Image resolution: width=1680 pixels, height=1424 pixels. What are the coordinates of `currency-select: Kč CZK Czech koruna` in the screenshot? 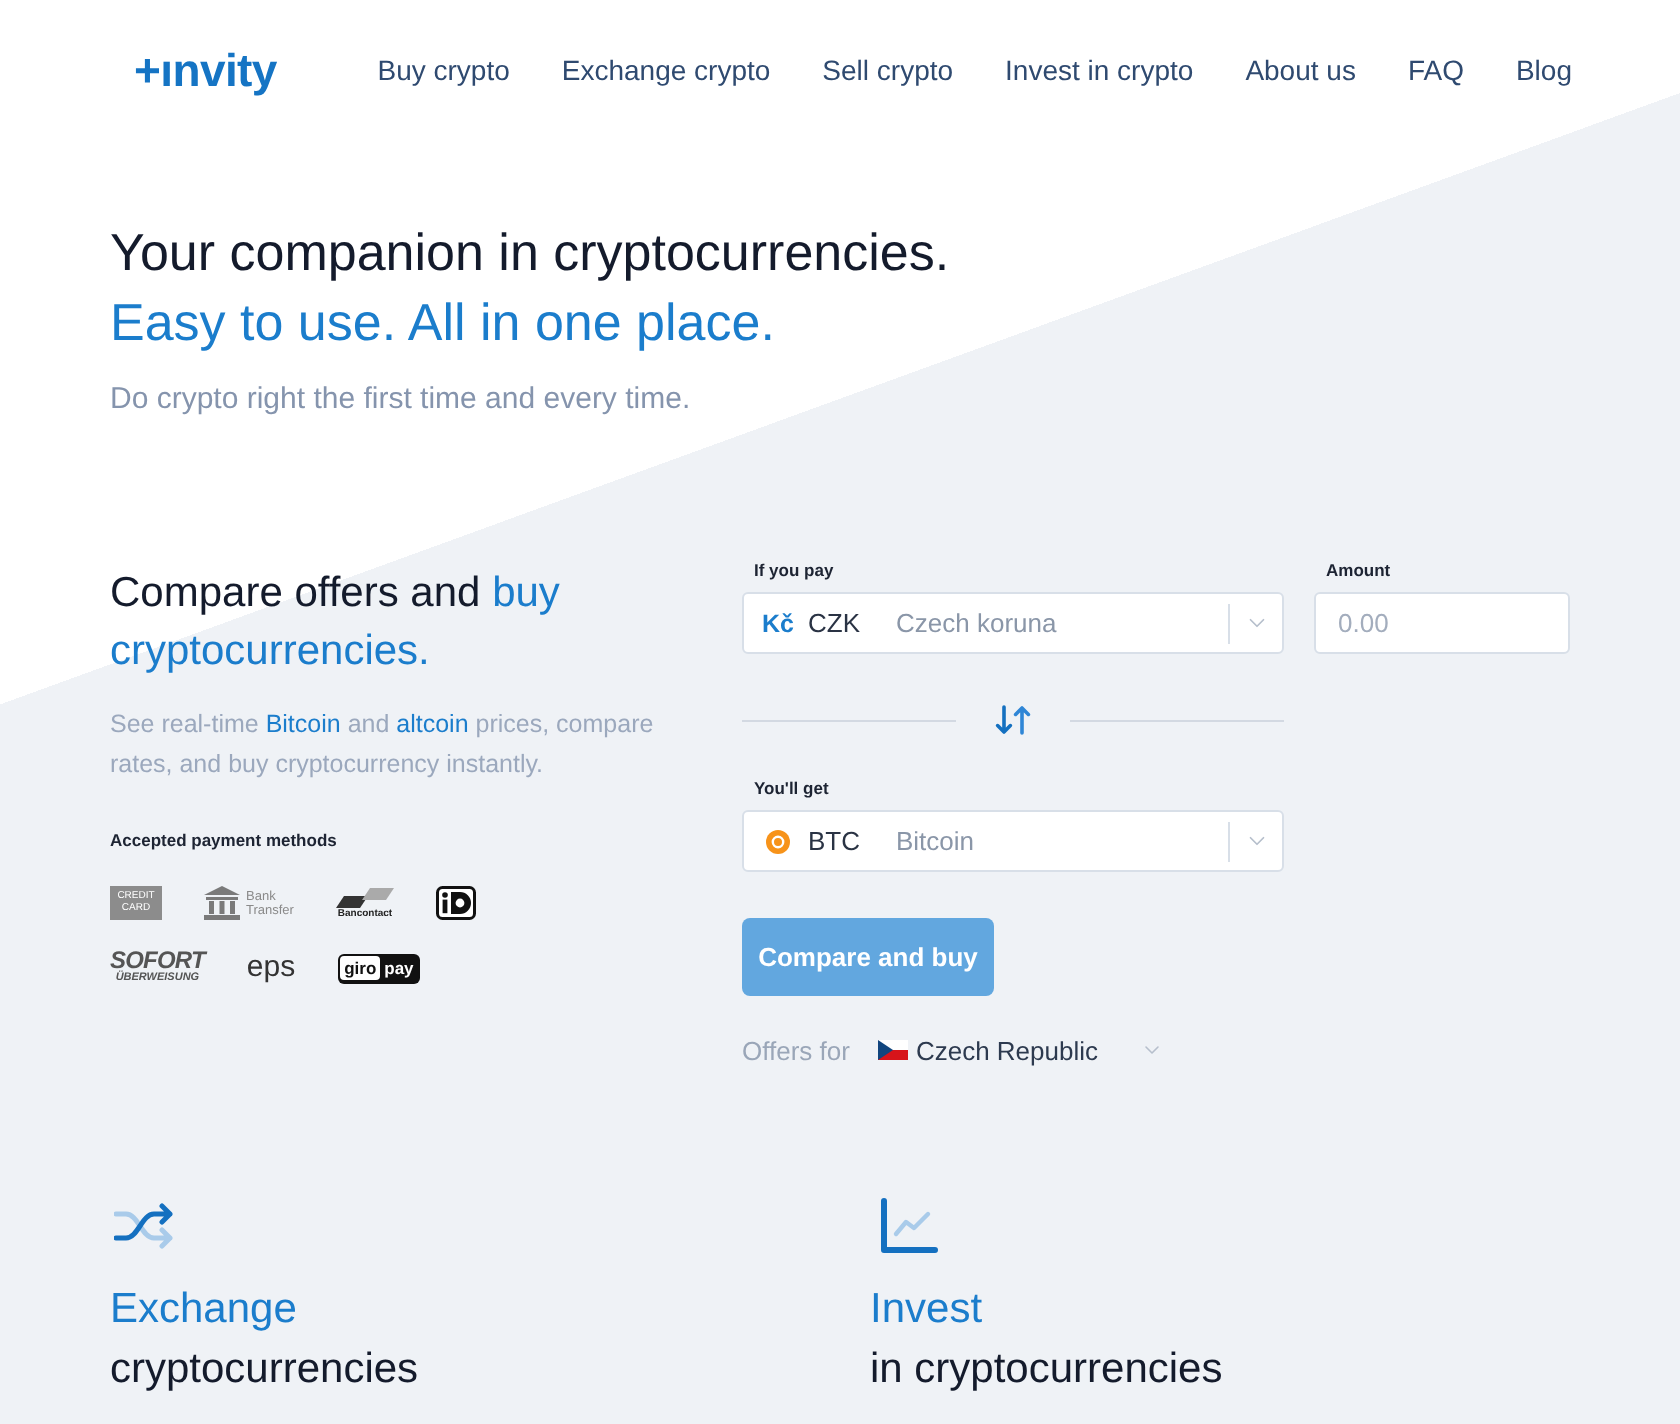 It's located at (1013, 623).